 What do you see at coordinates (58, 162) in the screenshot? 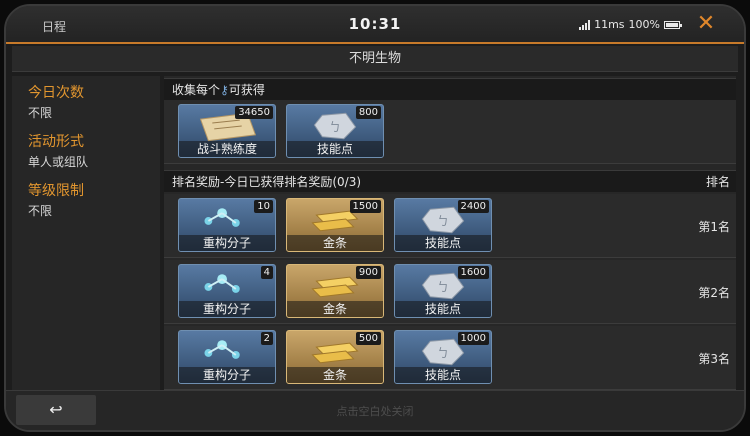
I see `info-value: 单人或组队` at bounding box center [58, 162].